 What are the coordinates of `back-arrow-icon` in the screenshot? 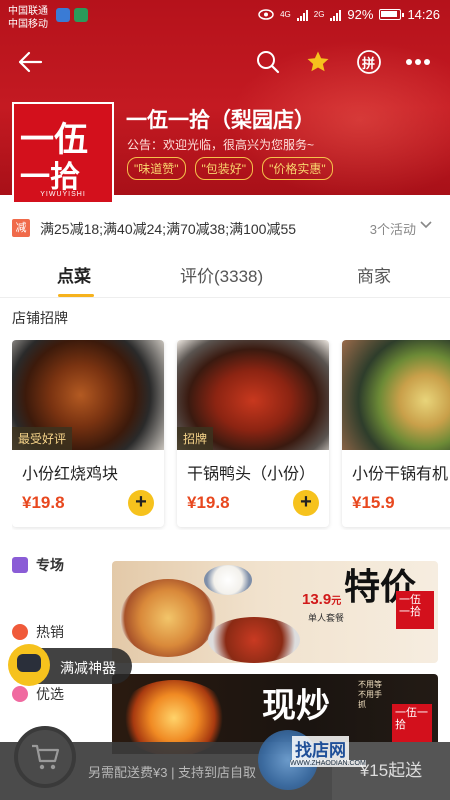 It's located at (30, 62).